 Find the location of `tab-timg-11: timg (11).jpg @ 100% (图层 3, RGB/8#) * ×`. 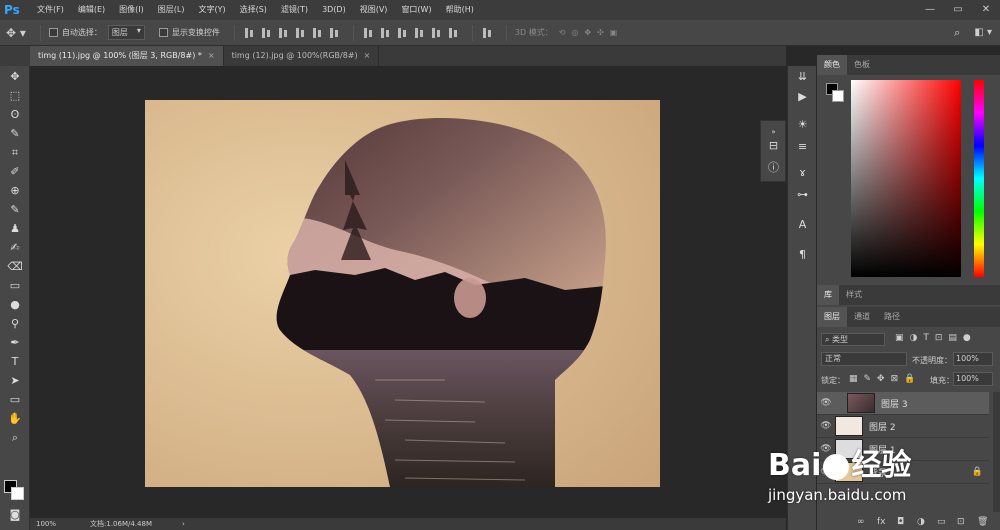

tab-timg-11: timg (11).jpg @ 100% (图层 3, RGB/8#) * × is located at coordinates (127, 56).